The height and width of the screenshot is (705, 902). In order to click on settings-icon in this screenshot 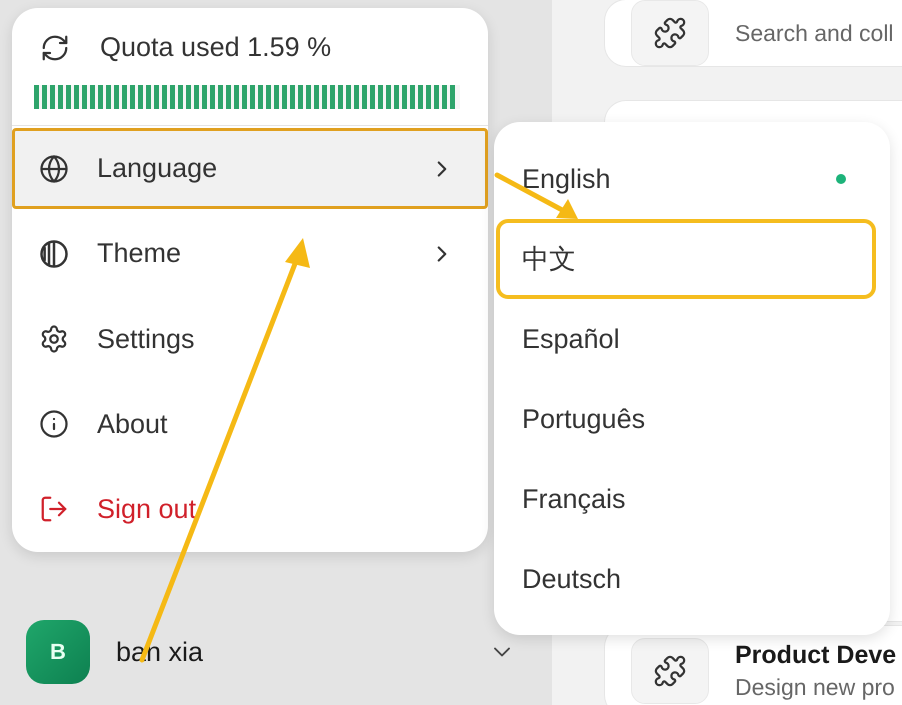, I will do `click(54, 339)`.